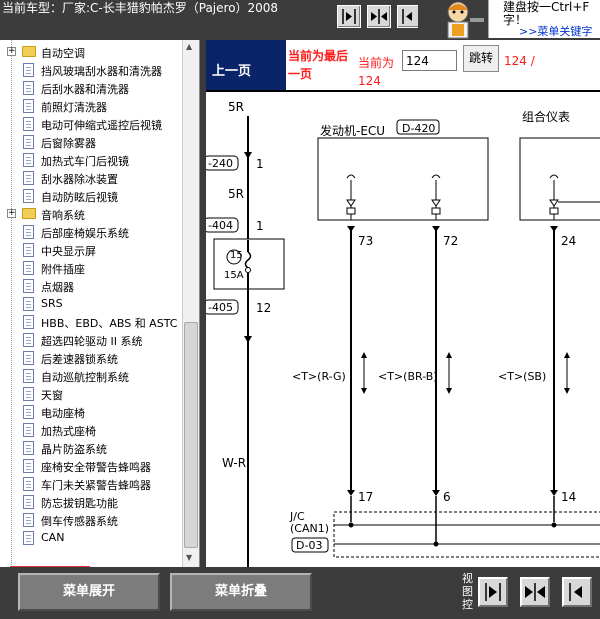 The height and width of the screenshot is (619, 600). Describe the element at coordinates (220, 163) in the screenshot. I see `connector-240: -240` at that location.